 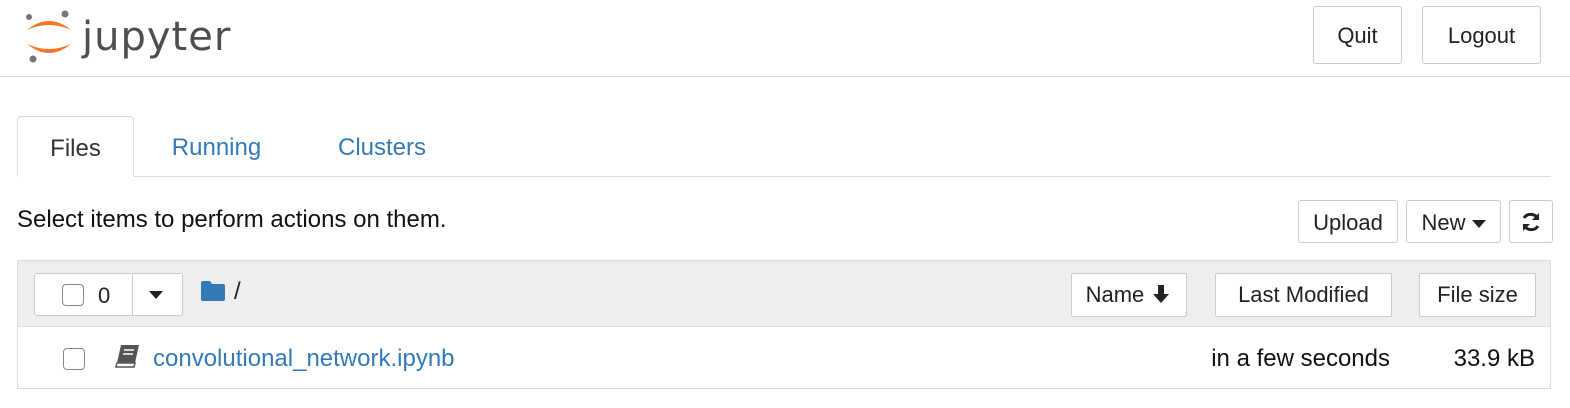 What do you see at coordinates (1481, 35) in the screenshot?
I see `logout-button: Logout` at bounding box center [1481, 35].